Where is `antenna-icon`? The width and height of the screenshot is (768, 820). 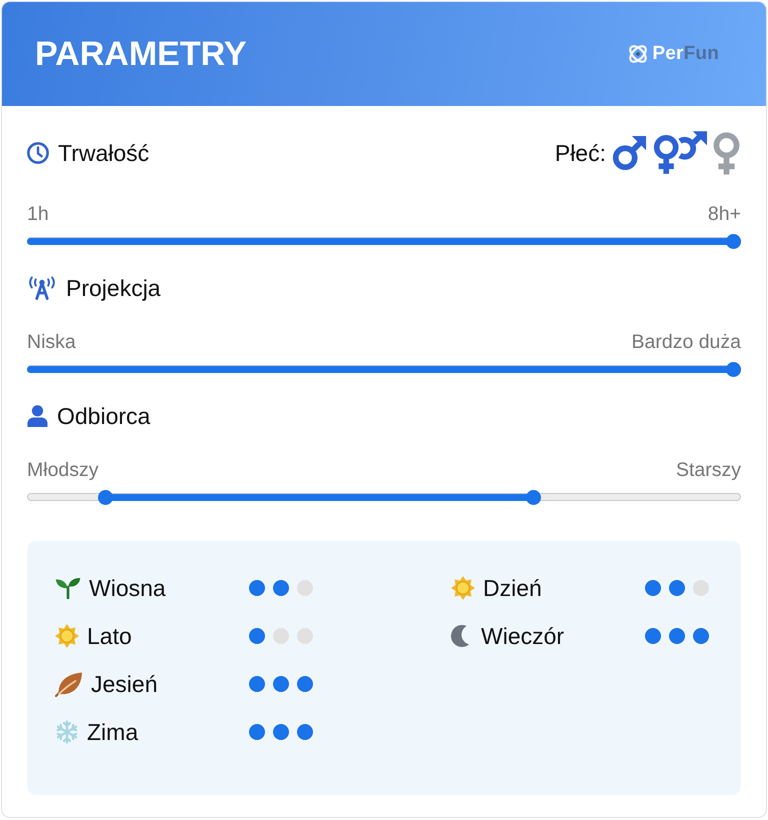 antenna-icon is located at coordinates (42, 288).